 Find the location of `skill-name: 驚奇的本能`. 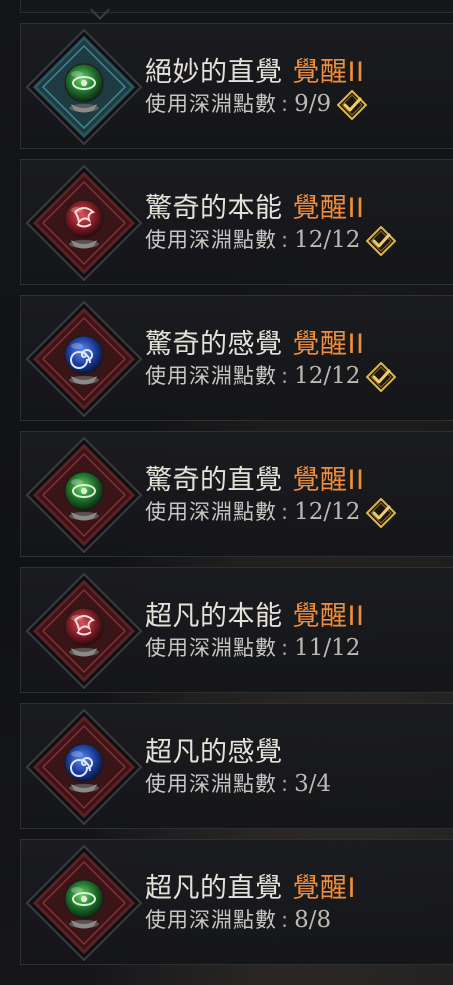

skill-name: 驚奇的本能 is located at coordinates (214, 208).